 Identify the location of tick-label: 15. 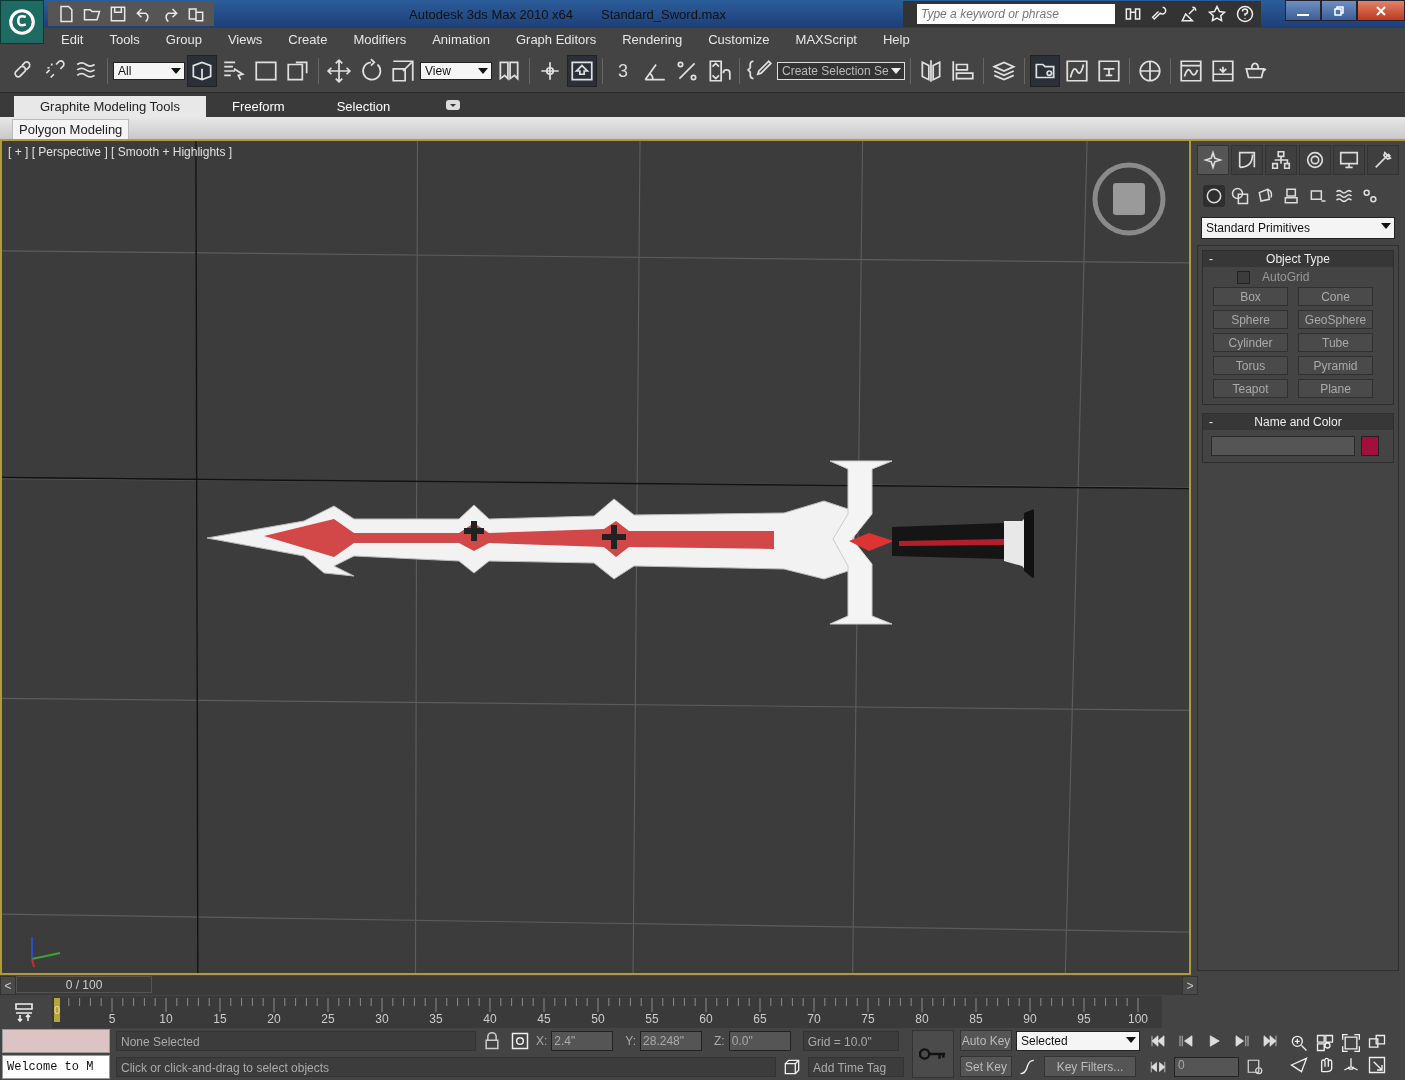
(220, 1019).